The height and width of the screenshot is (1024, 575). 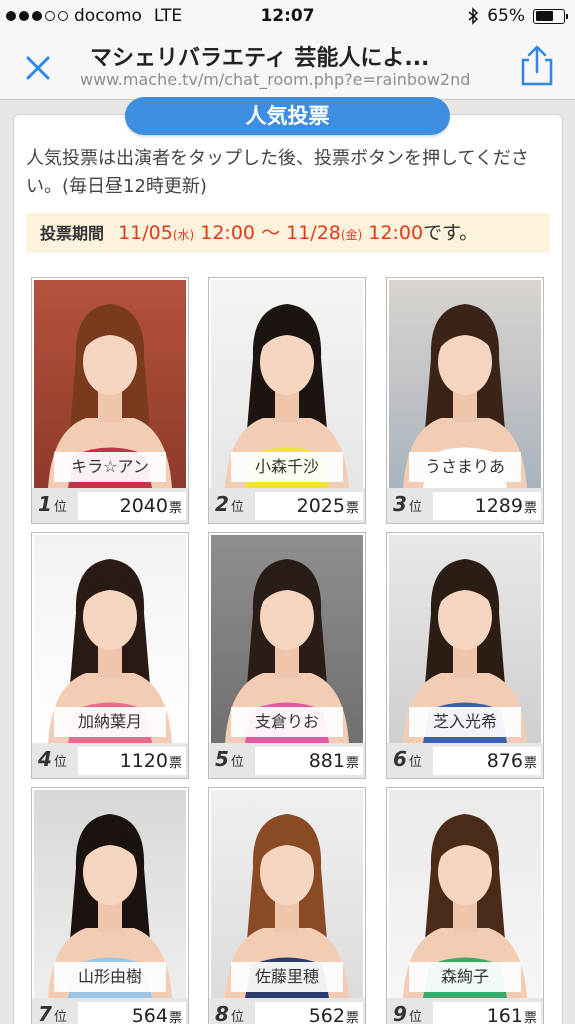 I want to click on battery-icon, so click(x=550, y=16).